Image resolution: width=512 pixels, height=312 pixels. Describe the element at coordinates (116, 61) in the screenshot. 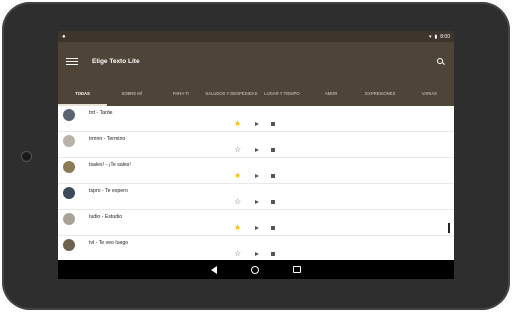

I see `app-title: Elige Texto Lite` at that location.